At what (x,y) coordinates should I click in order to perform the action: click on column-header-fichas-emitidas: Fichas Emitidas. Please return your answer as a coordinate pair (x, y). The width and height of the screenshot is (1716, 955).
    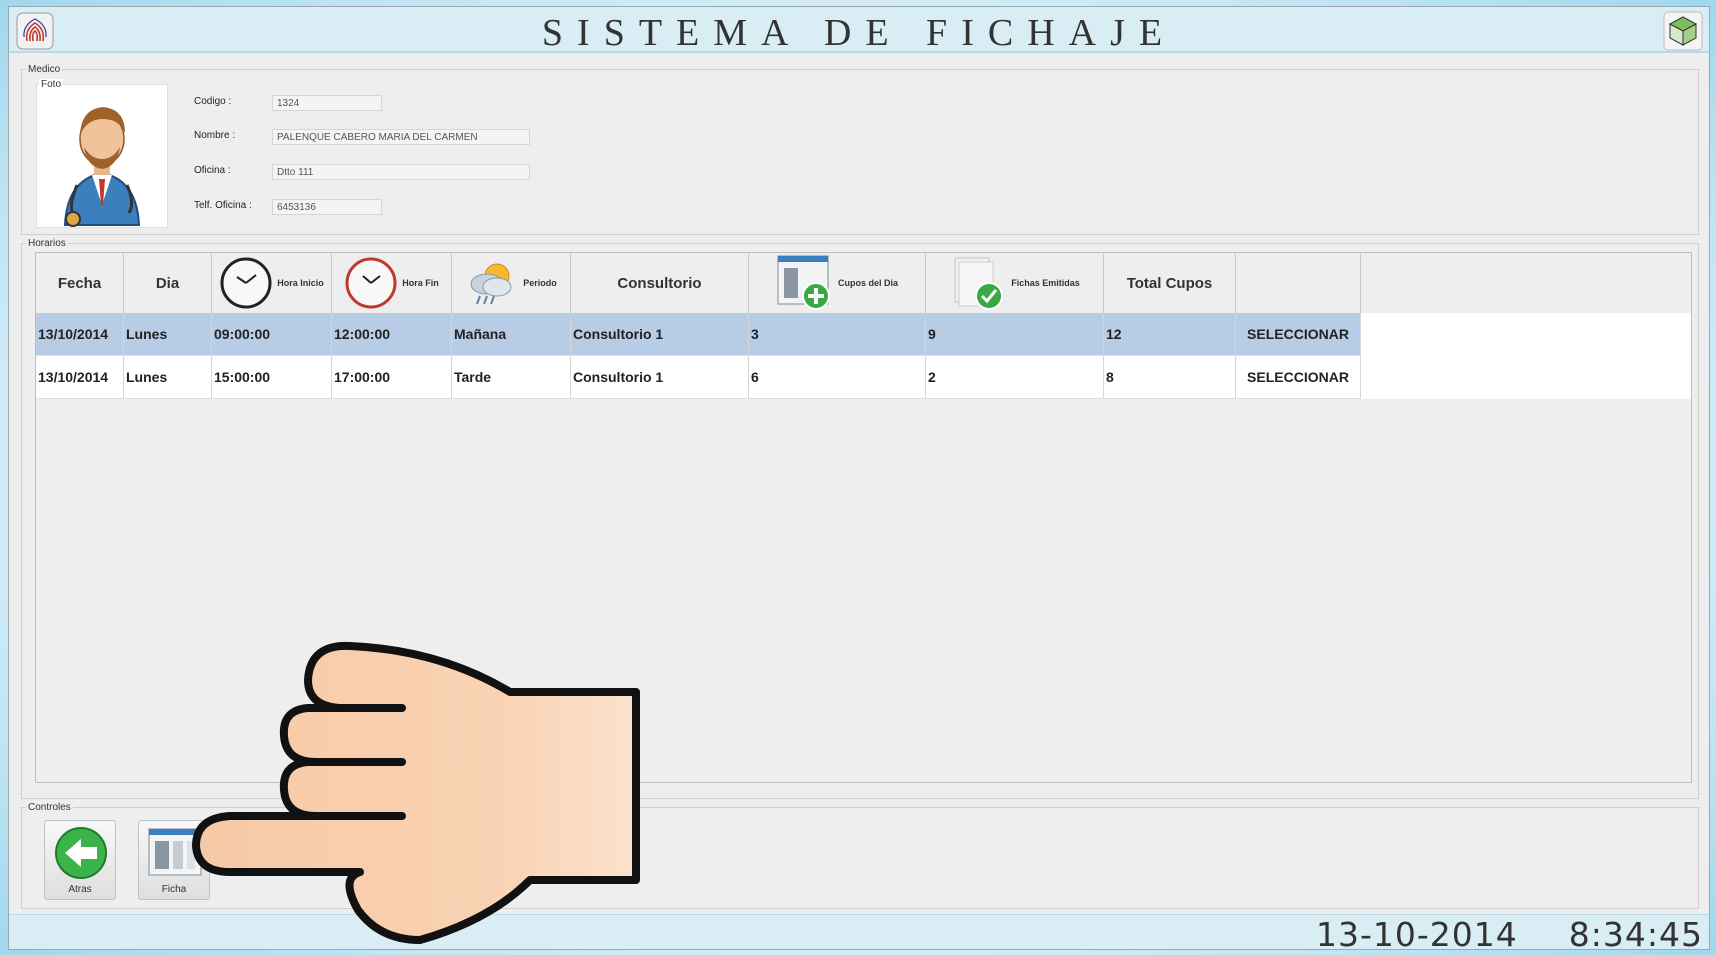
    Looking at the image, I should click on (1015, 283).